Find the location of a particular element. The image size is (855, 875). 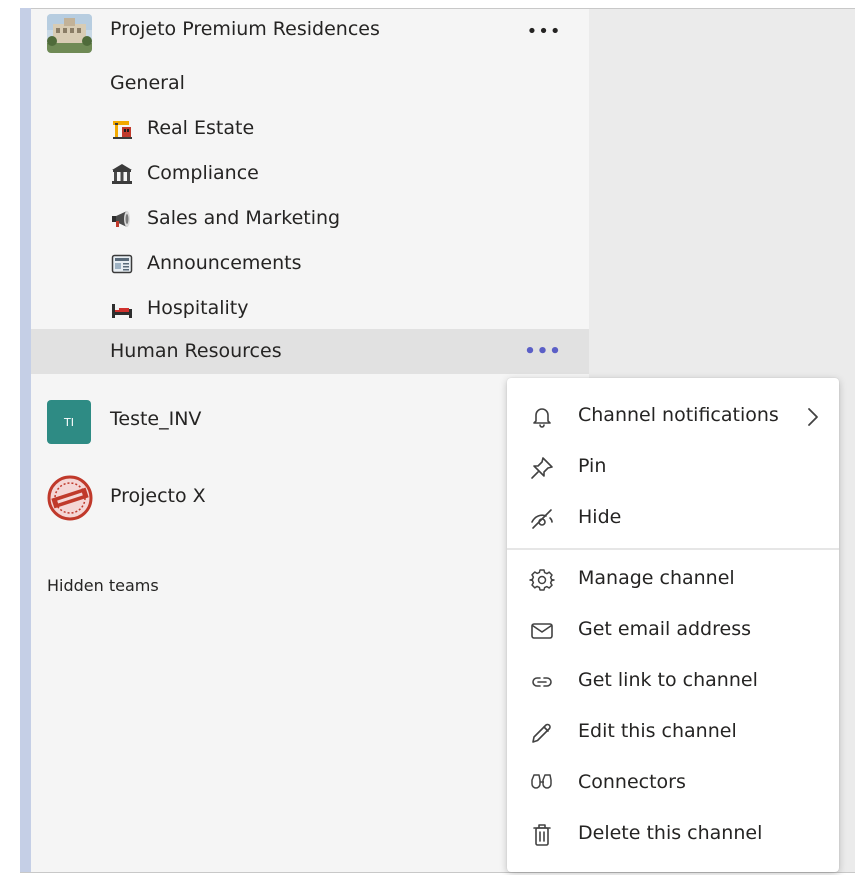

menu-item-pin: Pin is located at coordinates (673, 467).